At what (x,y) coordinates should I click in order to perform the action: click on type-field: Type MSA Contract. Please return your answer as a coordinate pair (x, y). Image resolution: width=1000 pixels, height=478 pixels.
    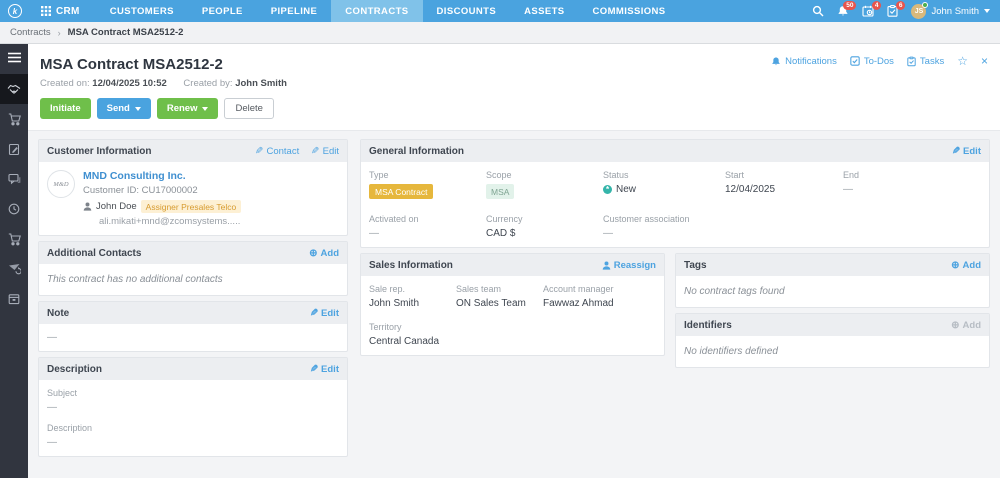
    Looking at the image, I should click on (427, 184).